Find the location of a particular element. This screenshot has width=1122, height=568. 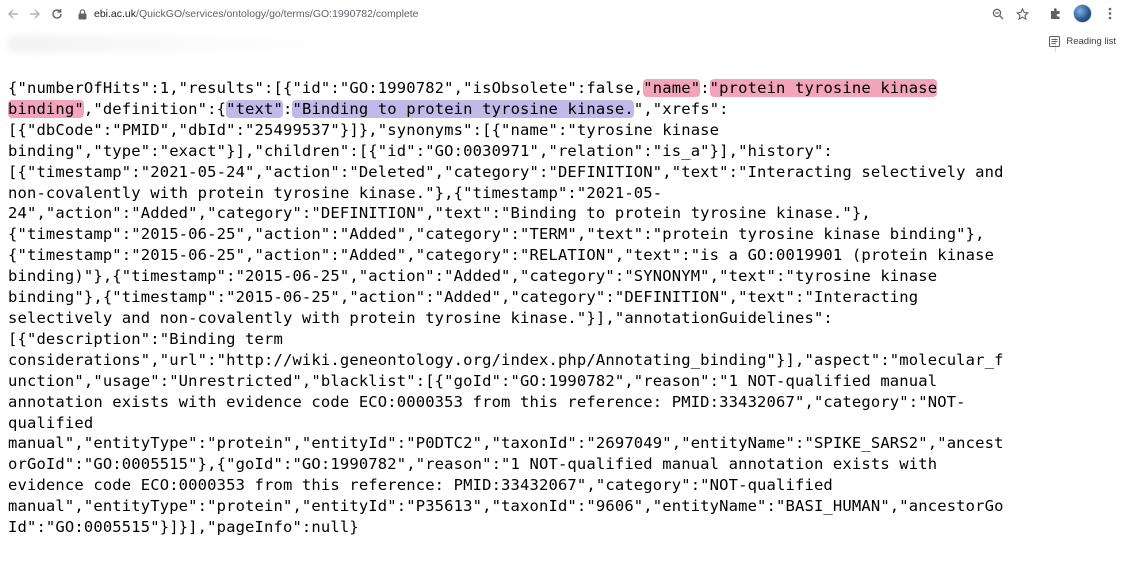

reading-list-button: Reading list is located at coordinates (1082, 41).